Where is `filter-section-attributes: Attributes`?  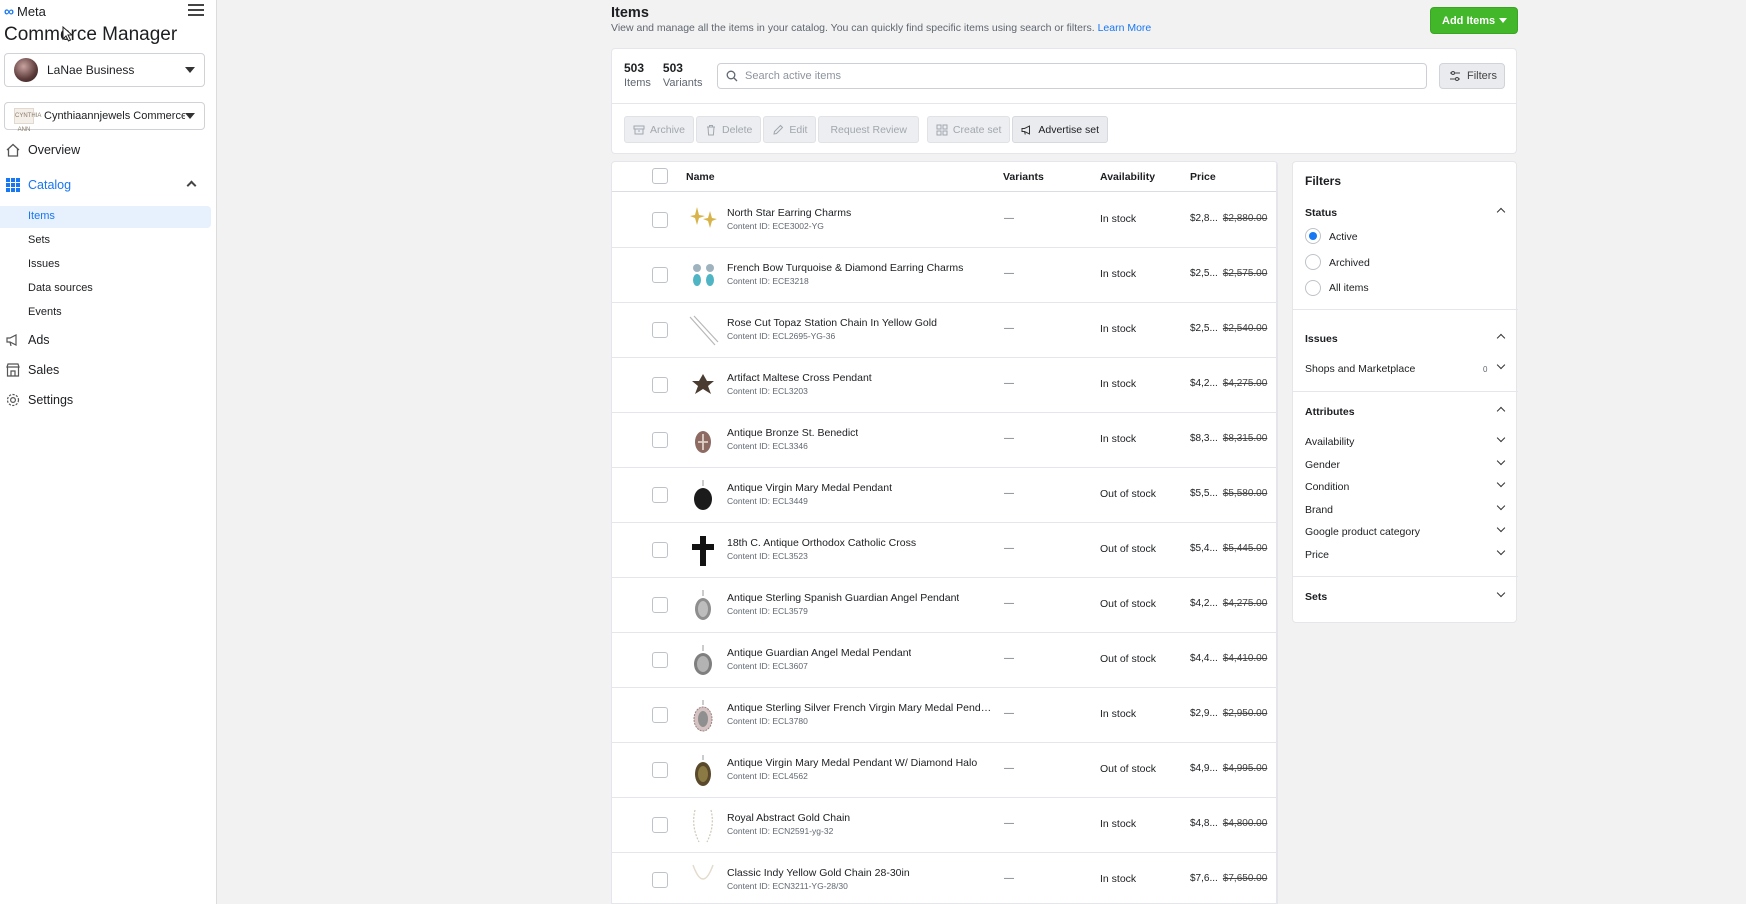
filter-section-attributes: Attributes is located at coordinates (1330, 412).